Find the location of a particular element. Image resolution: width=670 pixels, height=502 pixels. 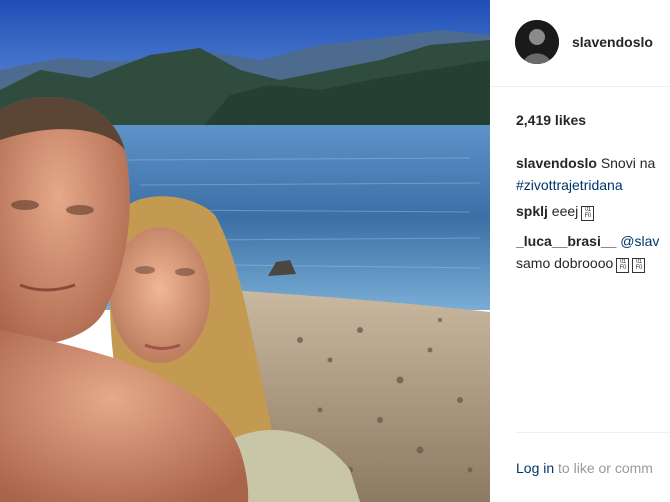

author-username: slavendoslo is located at coordinates (612, 42).